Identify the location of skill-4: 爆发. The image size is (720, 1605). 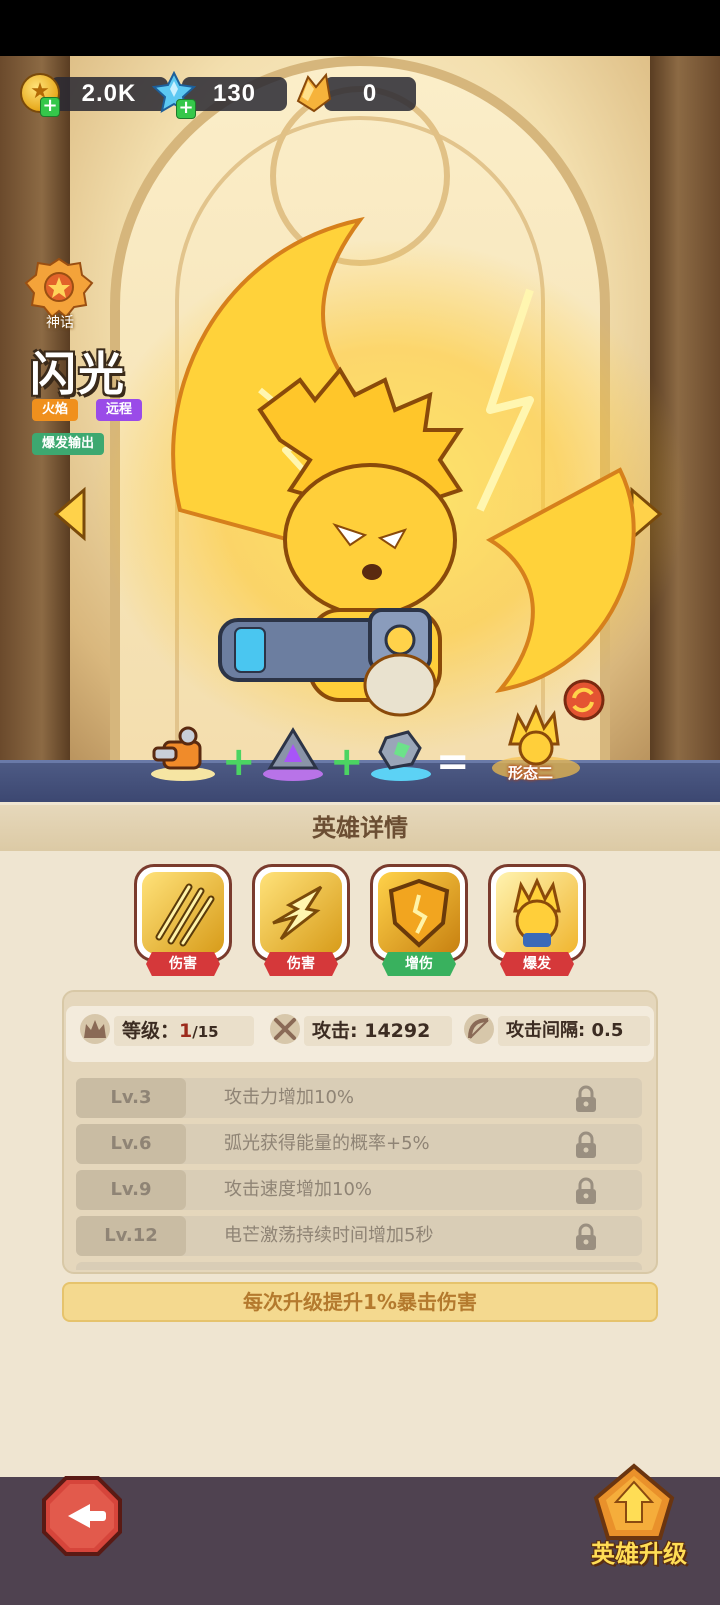
(537, 924).